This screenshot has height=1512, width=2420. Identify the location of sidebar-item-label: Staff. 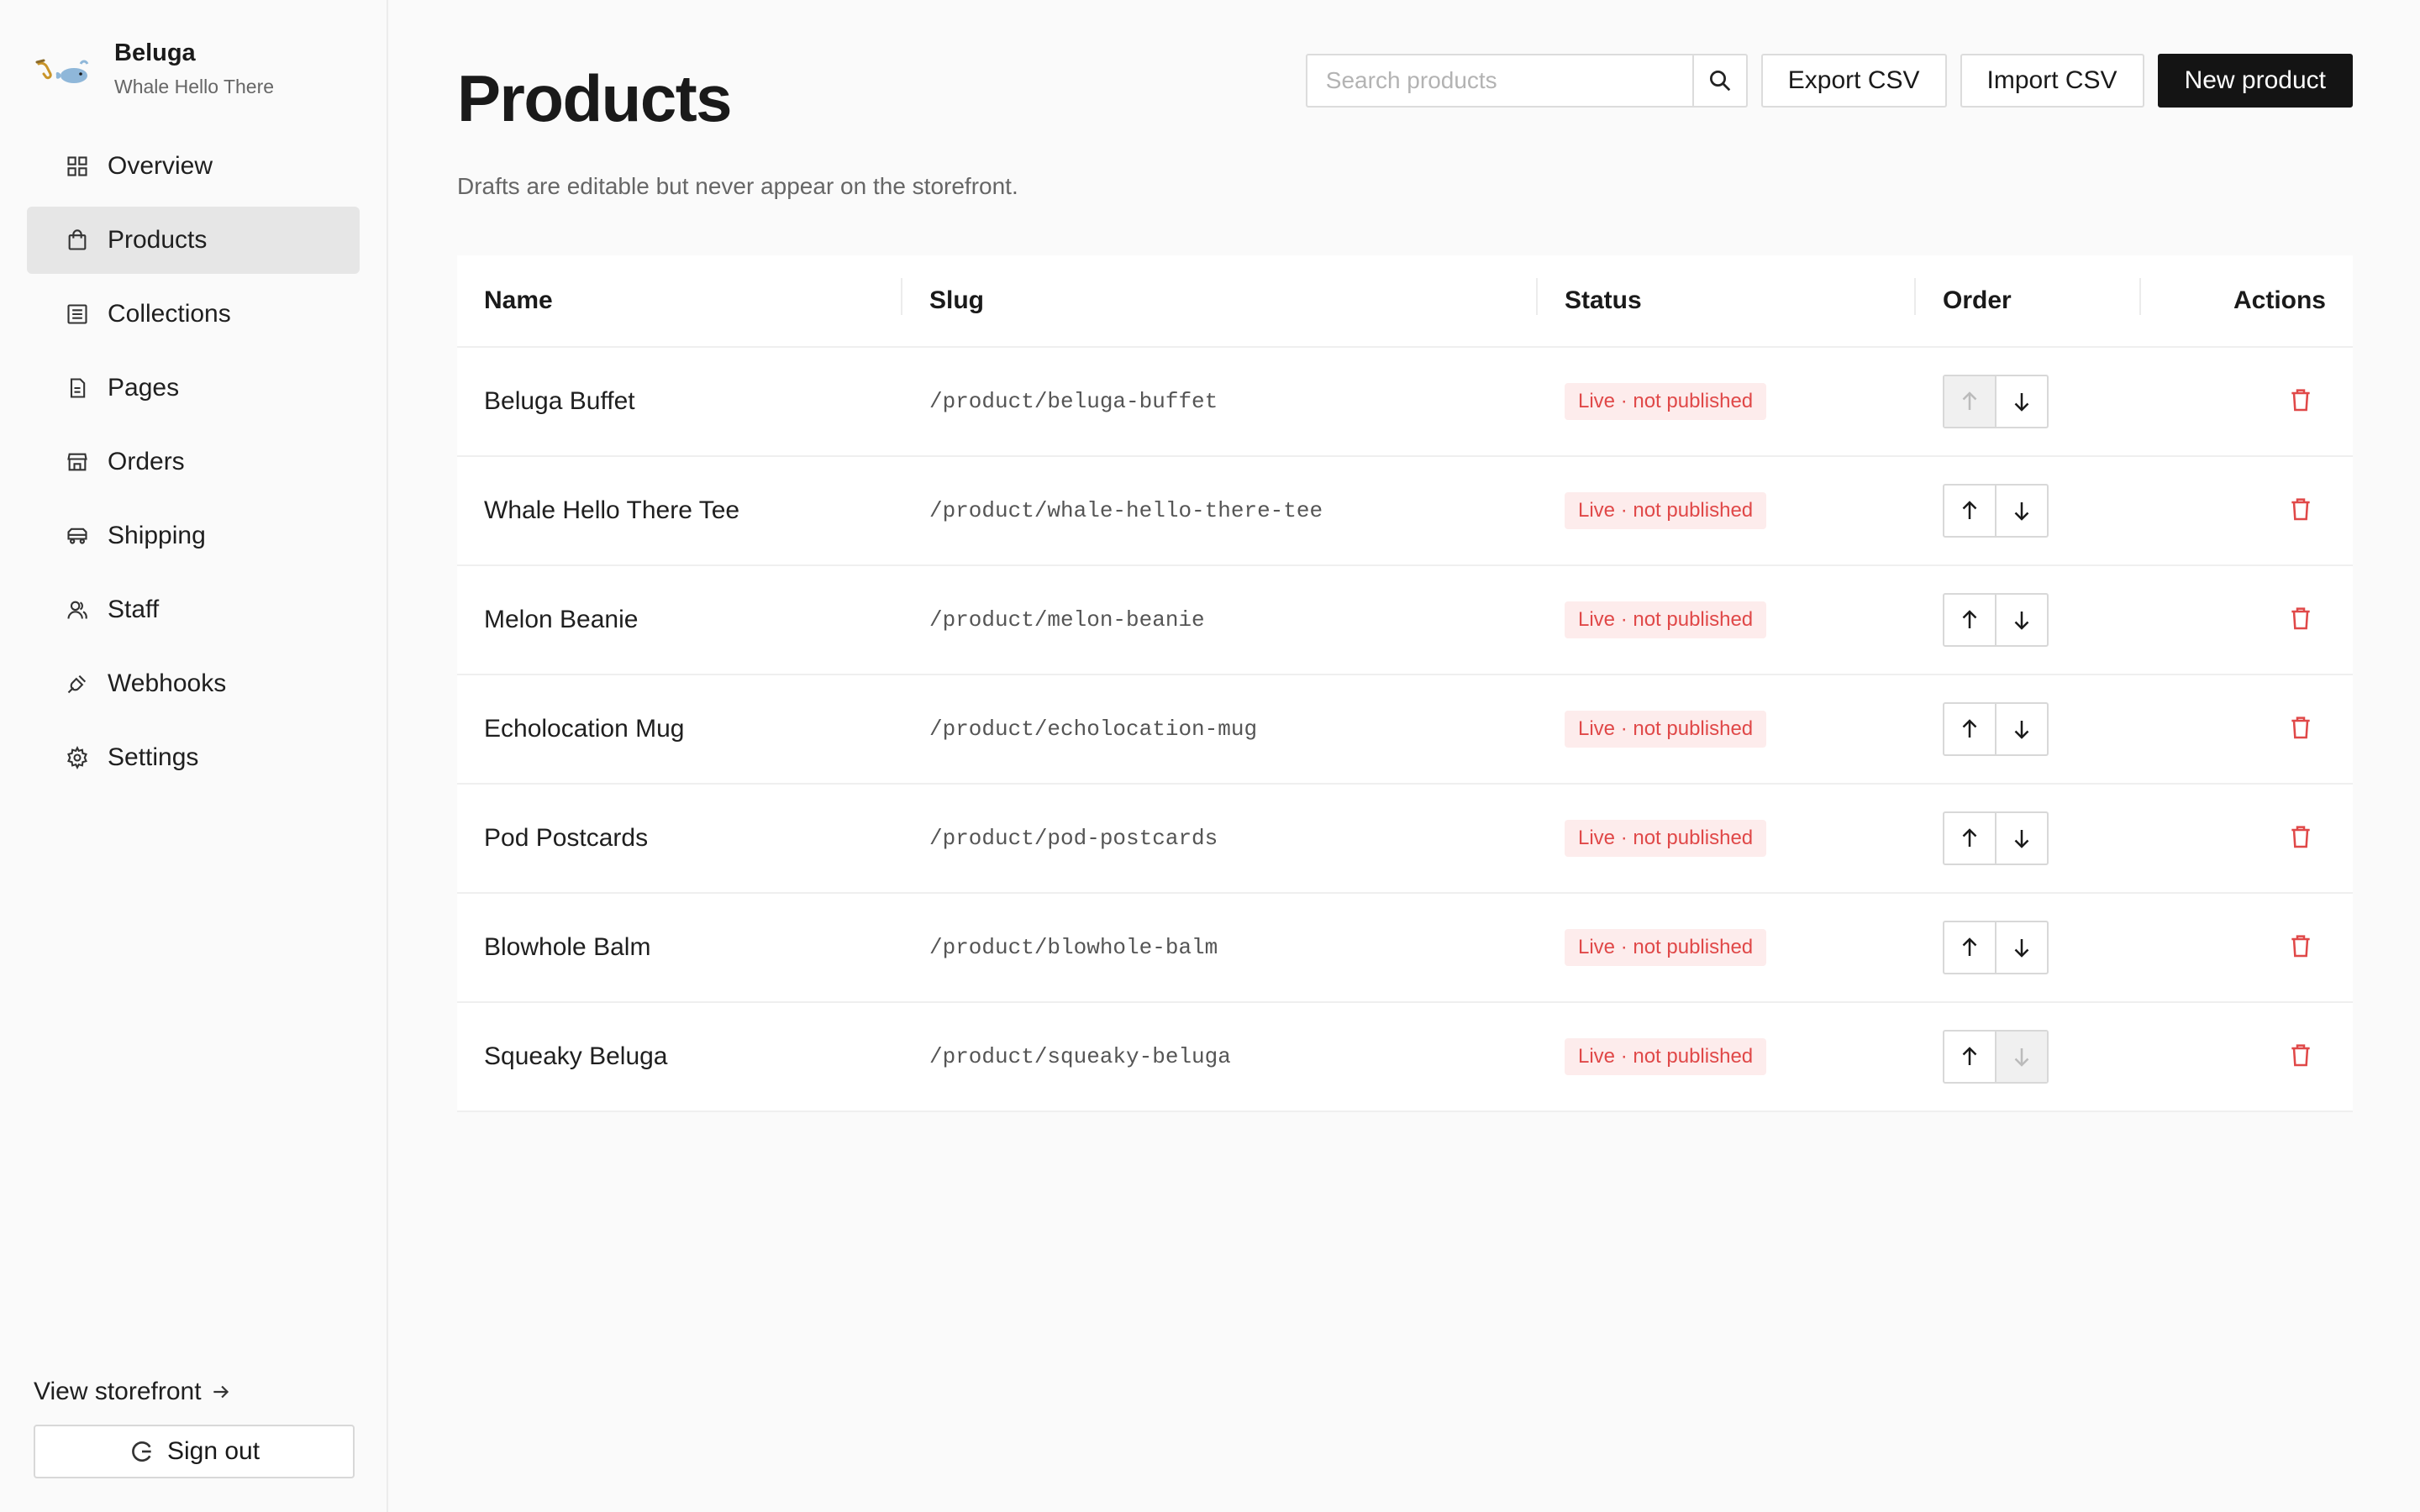
(134, 609).